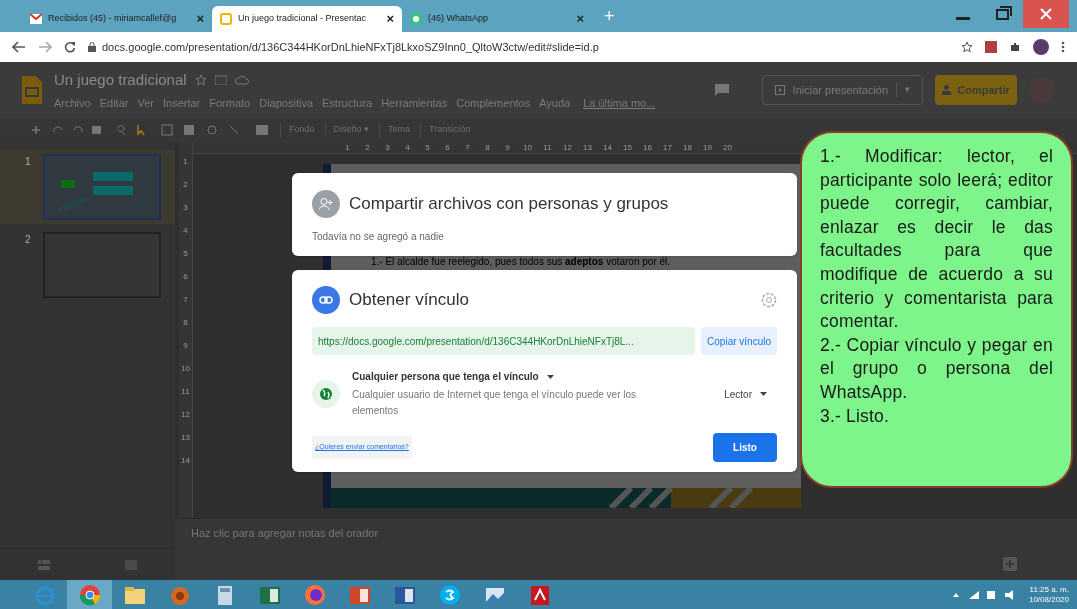 The width and height of the screenshot is (1077, 609). Describe the element at coordinates (87, 187) in the screenshot. I see `slide-thumbnail-row: 1` at that location.